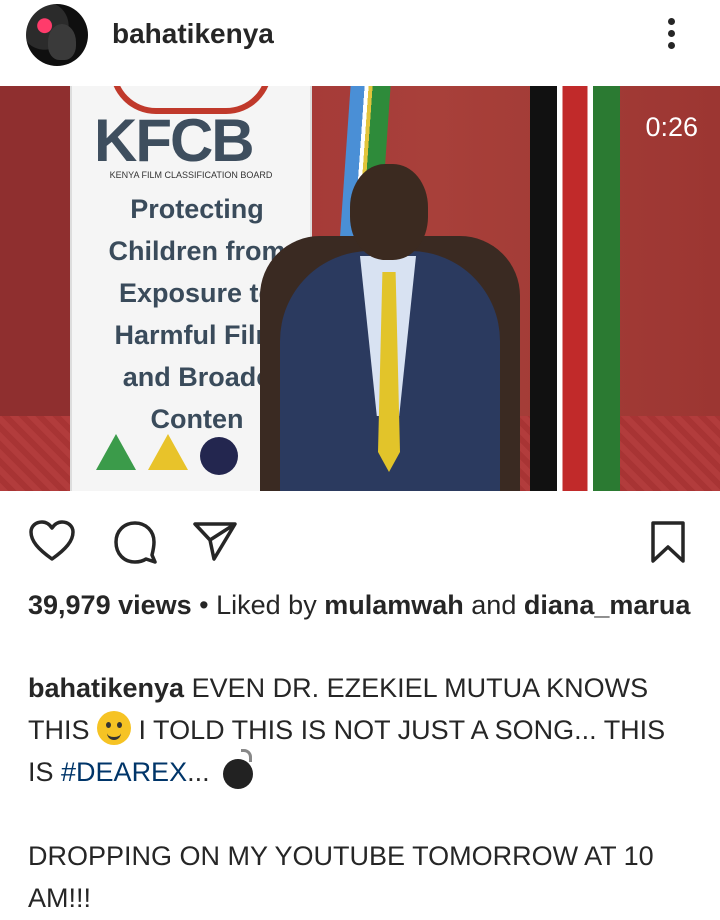 The height and width of the screenshot is (920, 720). What do you see at coordinates (671, 127) in the screenshot?
I see `video-timer: 0:26` at bounding box center [671, 127].